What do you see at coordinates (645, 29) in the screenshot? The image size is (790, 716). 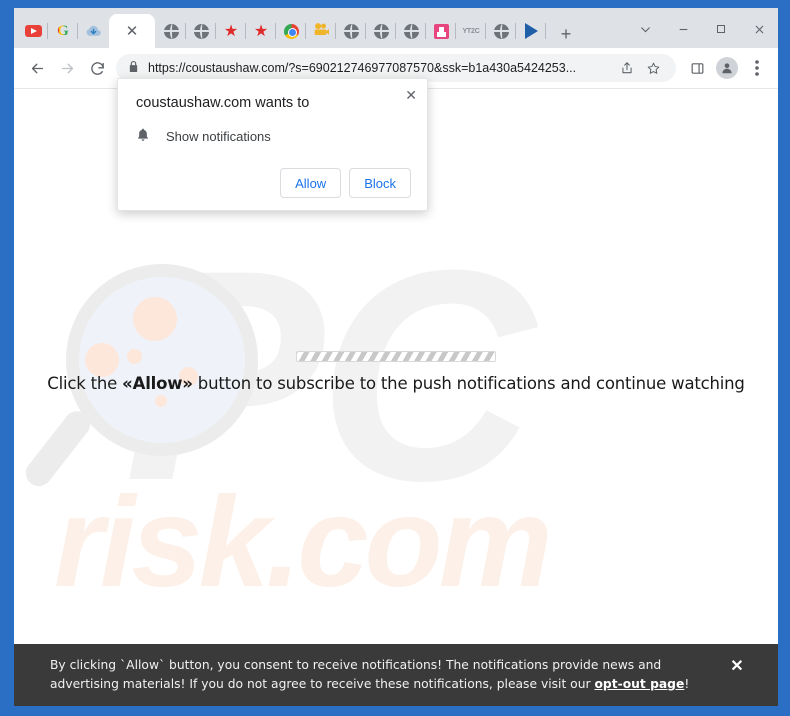 I see `tab-search-button` at bounding box center [645, 29].